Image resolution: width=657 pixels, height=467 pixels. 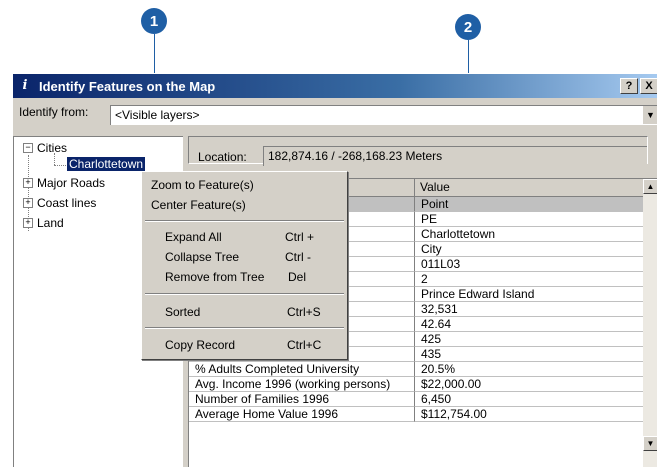 What do you see at coordinates (200, 345) in the screenshot?
I see `menu-item-label: Copy Record` at bounding box center [200, 345].